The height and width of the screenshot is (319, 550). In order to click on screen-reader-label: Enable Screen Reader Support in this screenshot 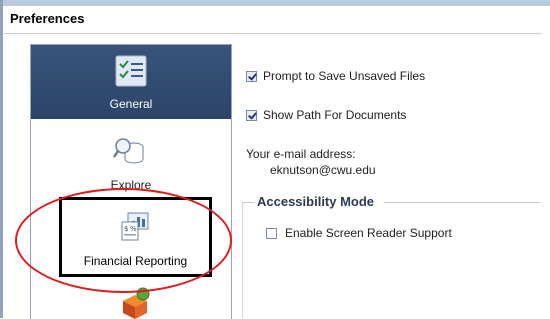, I will do `click(368, 233)`.